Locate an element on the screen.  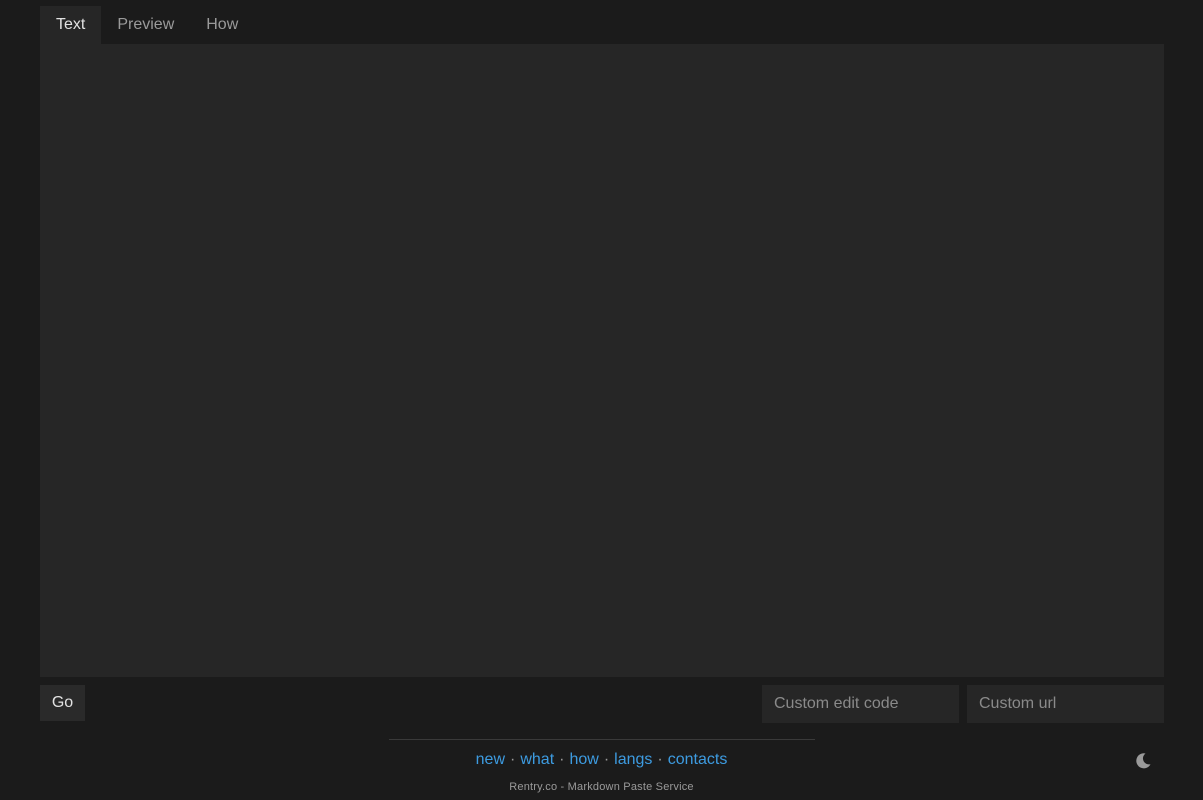
footer-link-langs: langs is located at coordinates (633, 759).